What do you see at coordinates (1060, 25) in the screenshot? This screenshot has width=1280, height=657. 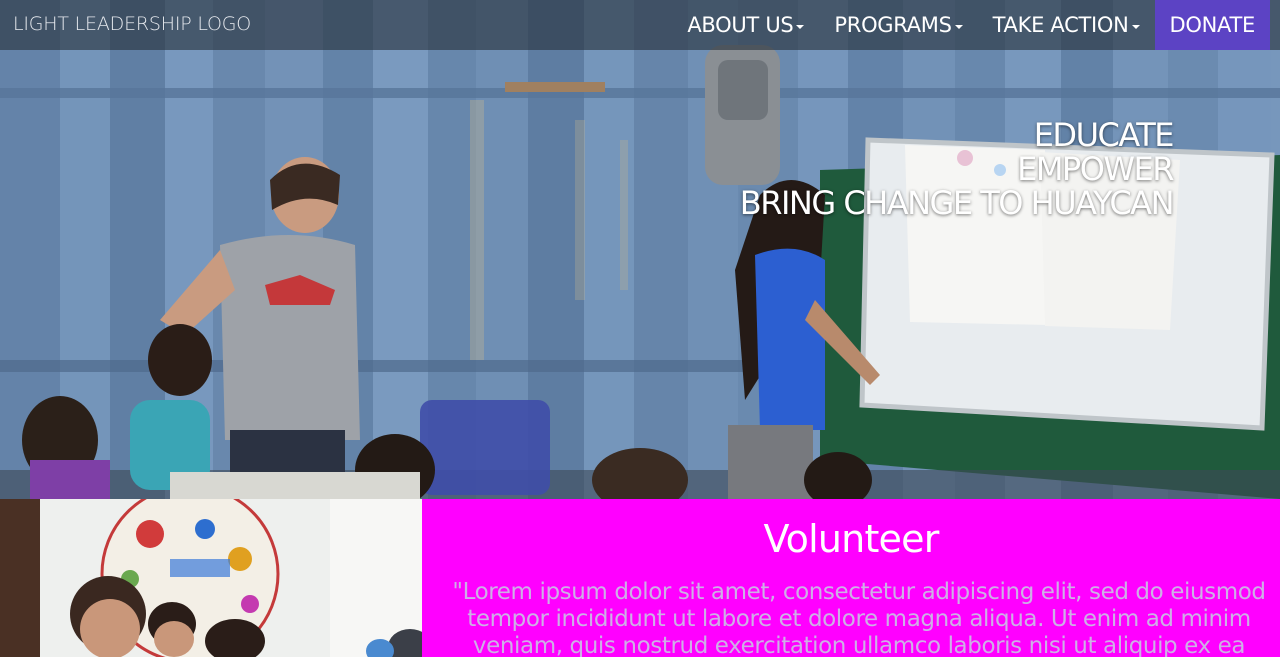 I see `nav-take-action-label: TAKE ACTION` at bounding box center [1060, 25].